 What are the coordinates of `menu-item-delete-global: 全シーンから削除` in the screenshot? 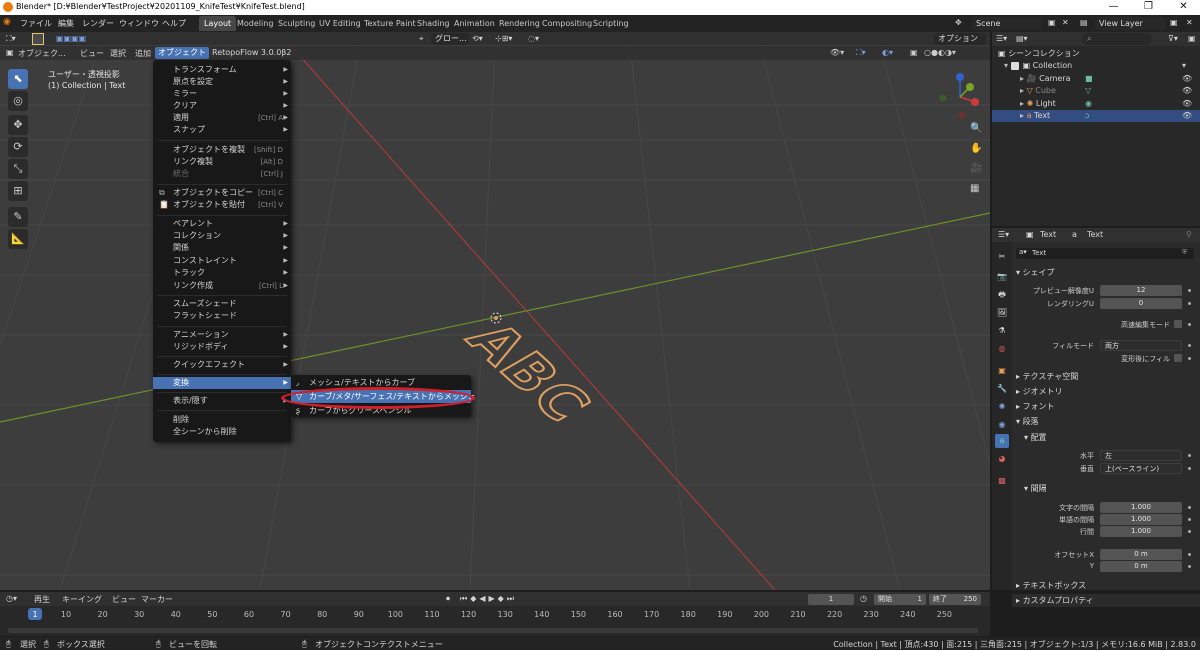 It's located at (222, 432).